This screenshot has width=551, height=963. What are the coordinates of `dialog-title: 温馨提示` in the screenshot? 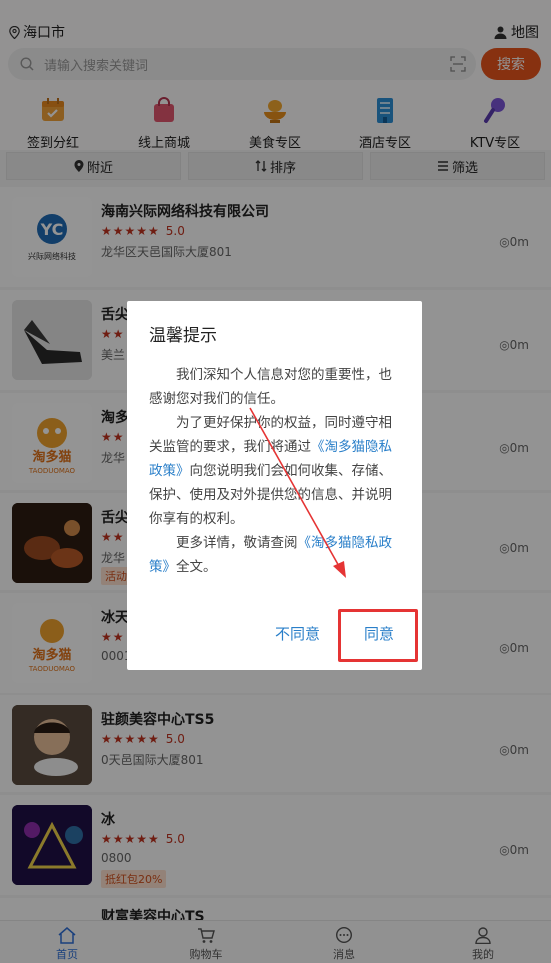 It's located at (183, 336).